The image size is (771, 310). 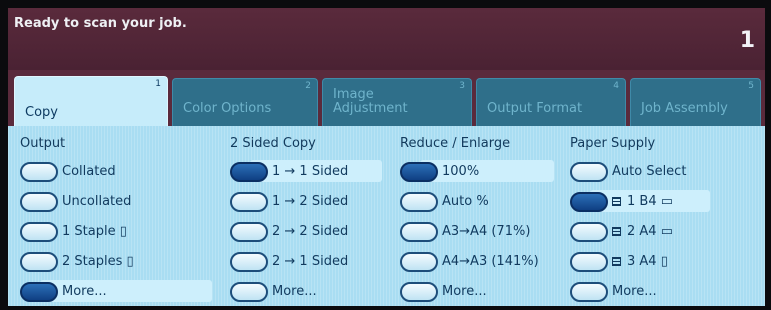 I want to click on option-label: Uncollated, so click(x=97, y=201).